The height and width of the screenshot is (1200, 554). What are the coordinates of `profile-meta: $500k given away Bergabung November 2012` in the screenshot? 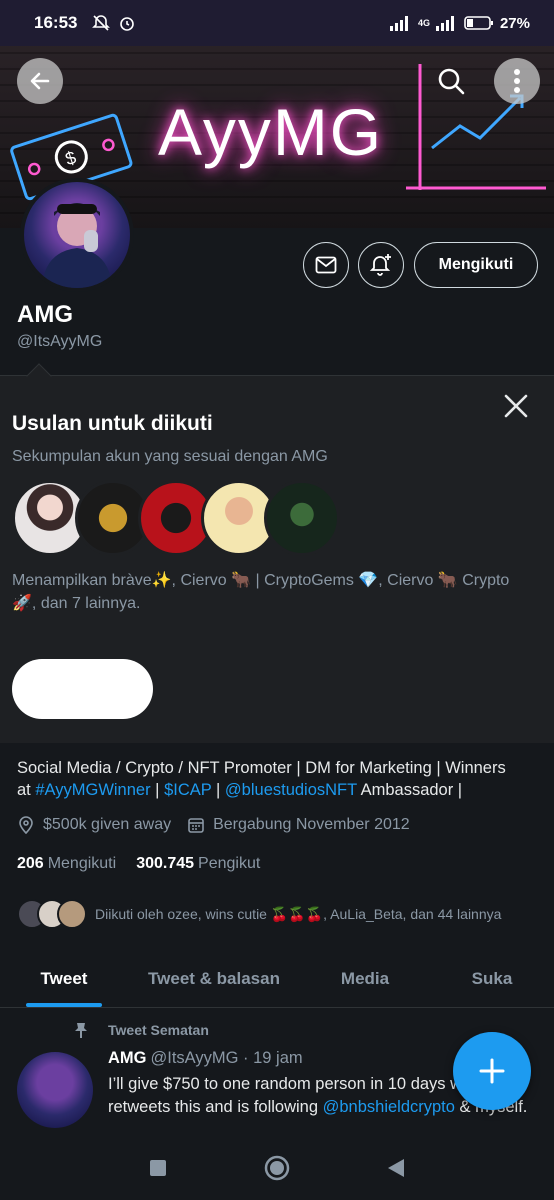 It's located at (213, 825).